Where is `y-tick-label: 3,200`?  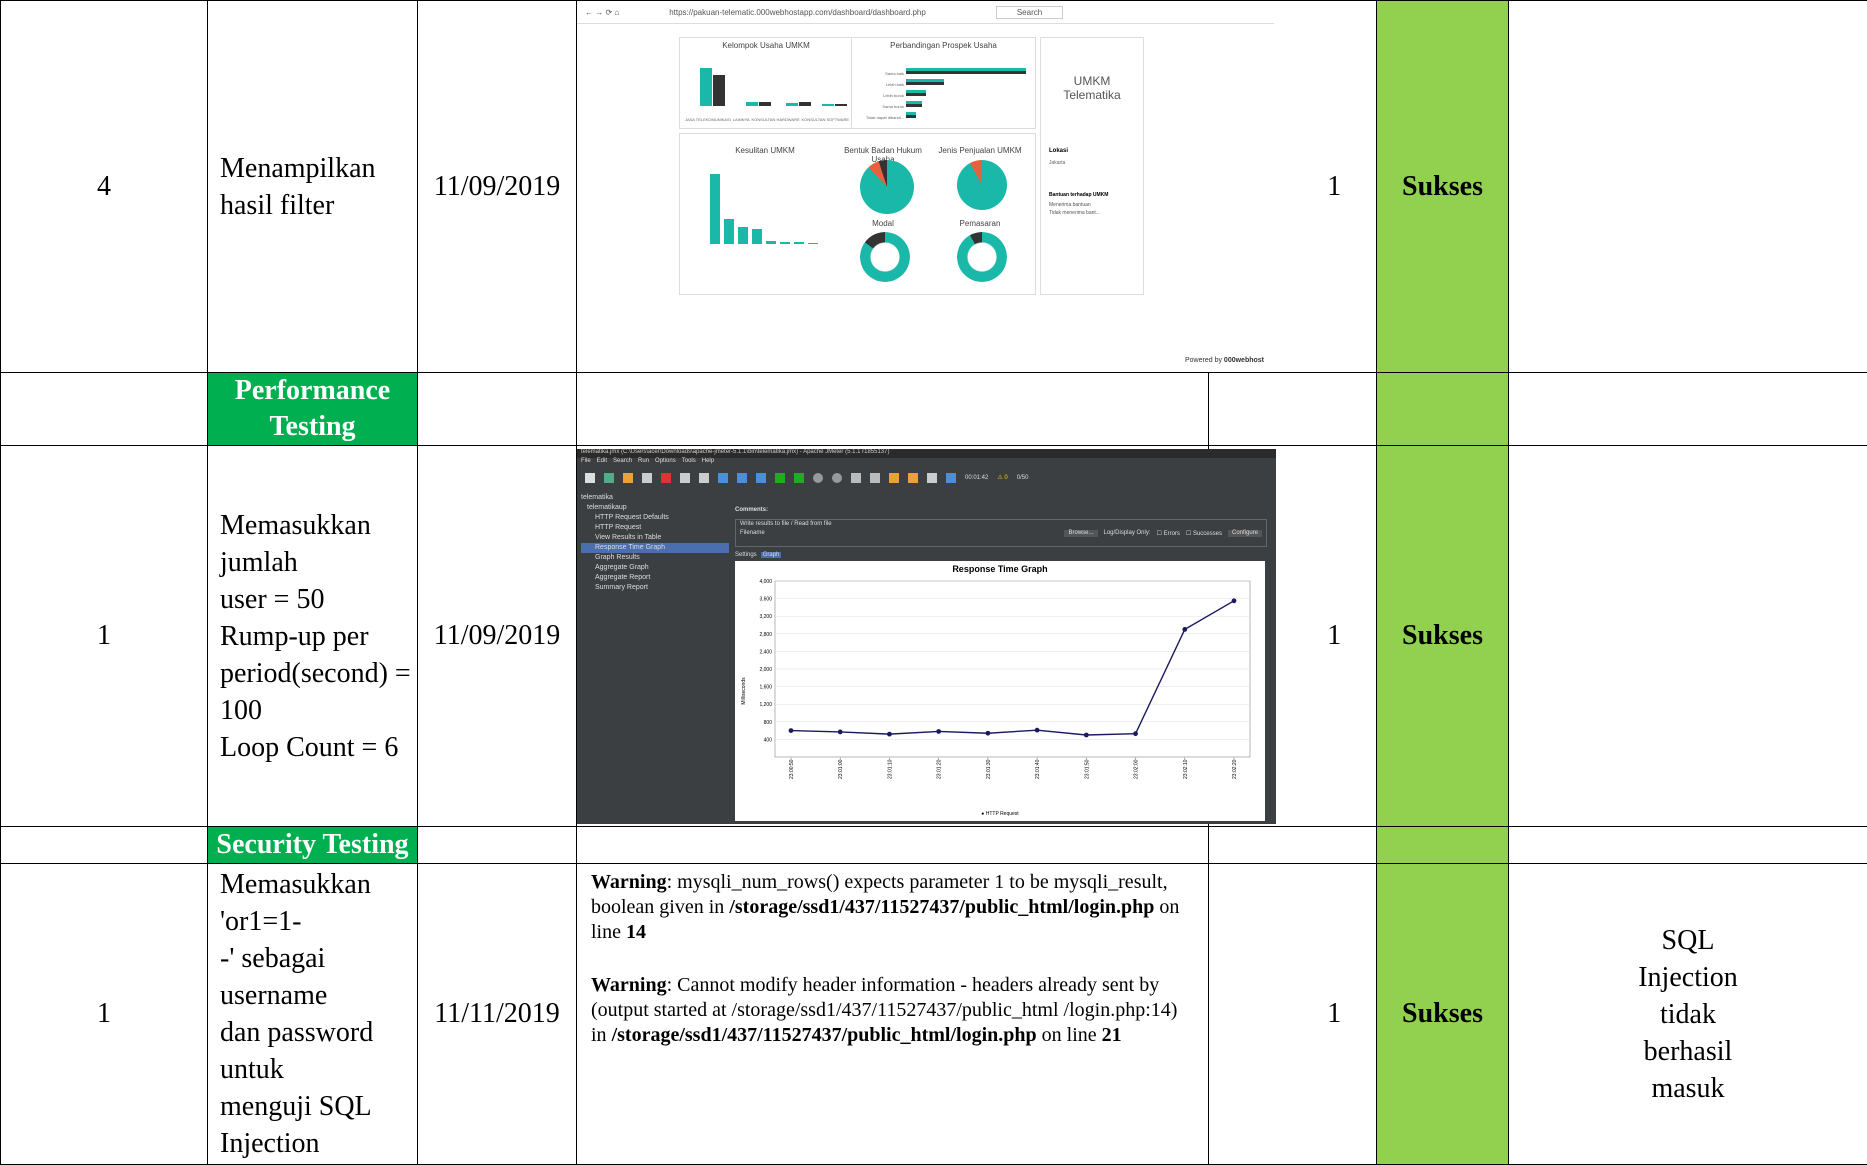 y-tick-label: 3,200 is located at coordinates (765, 617).